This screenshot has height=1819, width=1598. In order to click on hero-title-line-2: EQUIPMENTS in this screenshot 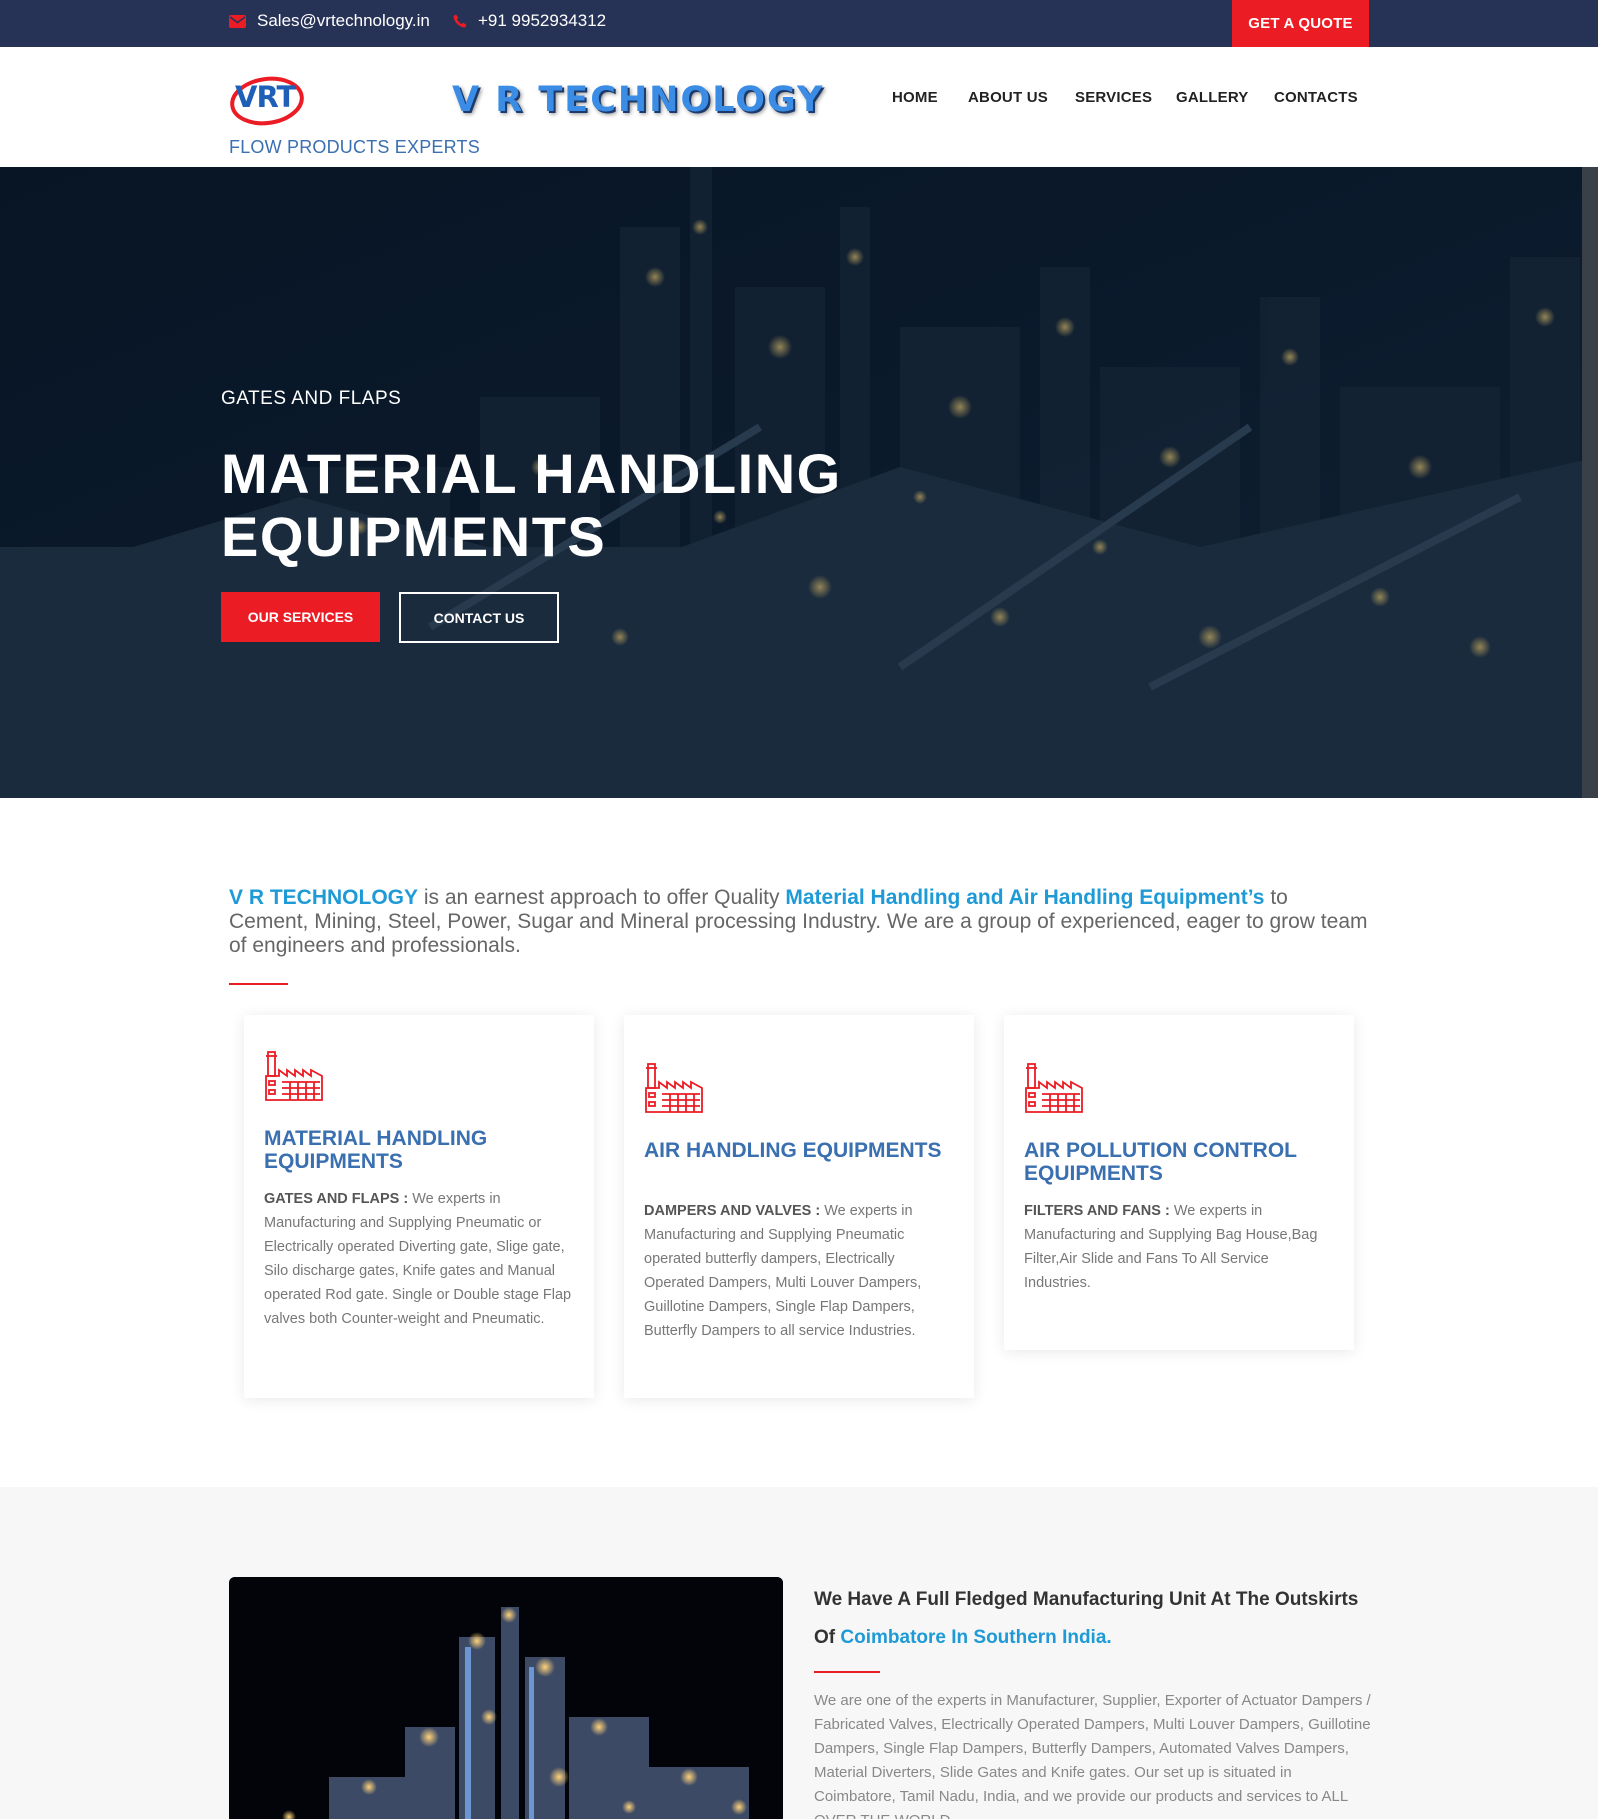, I will do `click(414, 536)`.